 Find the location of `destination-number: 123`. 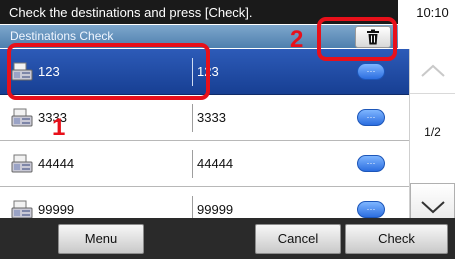

destination-number: 123 is located at coordinates (208, 71).